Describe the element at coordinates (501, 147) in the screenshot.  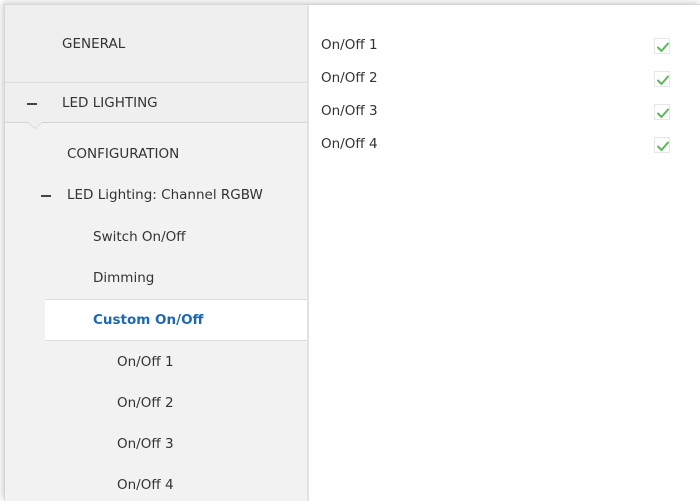
I see `param-row-onoff-4: On/Off 4` at that location.